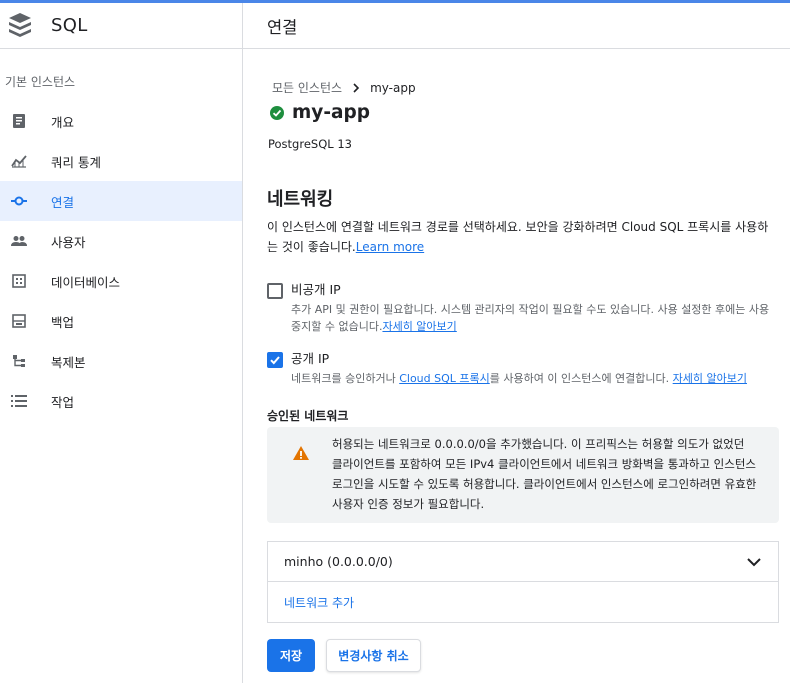  What do you see at coordinates (121, 401) in the screenshot?
I see `sidebar-item-operations: 작업` at bounding box center [121, 401].